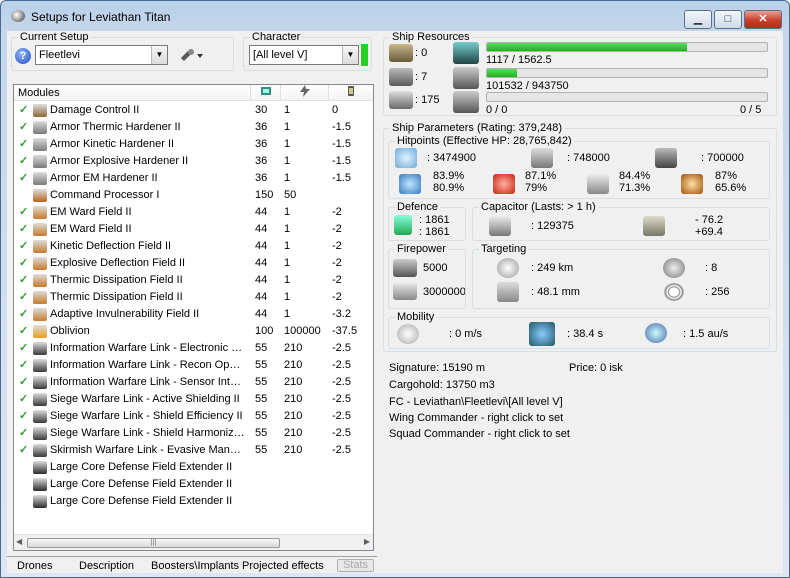 The height and width of the screenshot is (578, 790). What do you see at coordinates (193, 195) in the screenshot?
I see `module-row: Command Processor I 150 50` at bounding box center [193, 195].